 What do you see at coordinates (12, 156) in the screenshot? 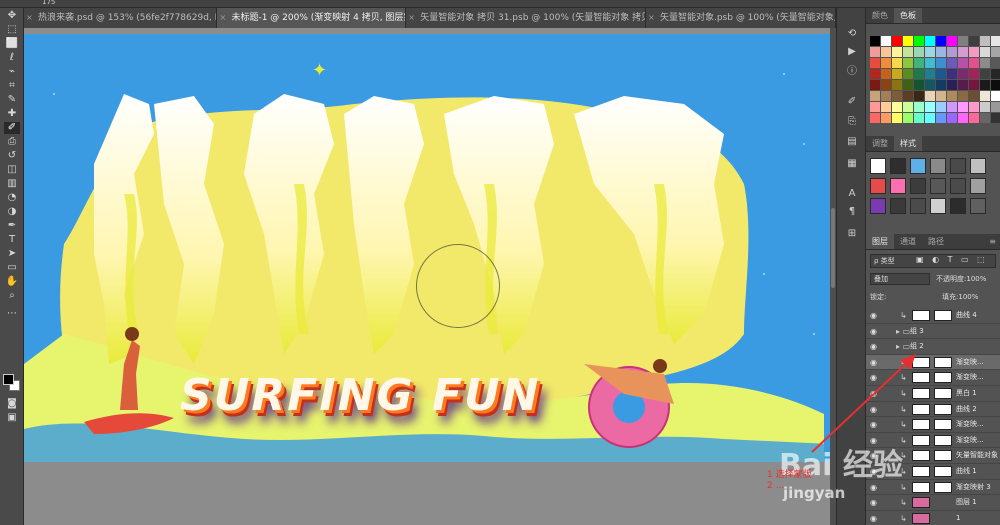
I see `history-brush-tool-icon: ↺` at bounding box center [12, 156].